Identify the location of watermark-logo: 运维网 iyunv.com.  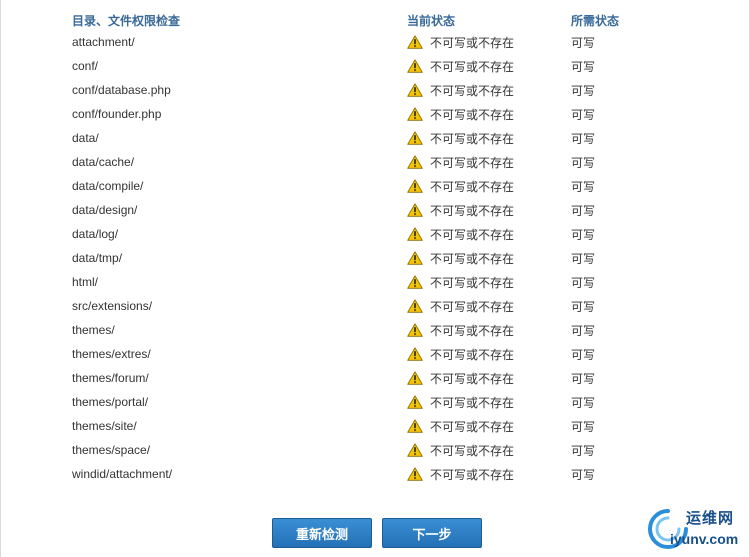
(694, 528).